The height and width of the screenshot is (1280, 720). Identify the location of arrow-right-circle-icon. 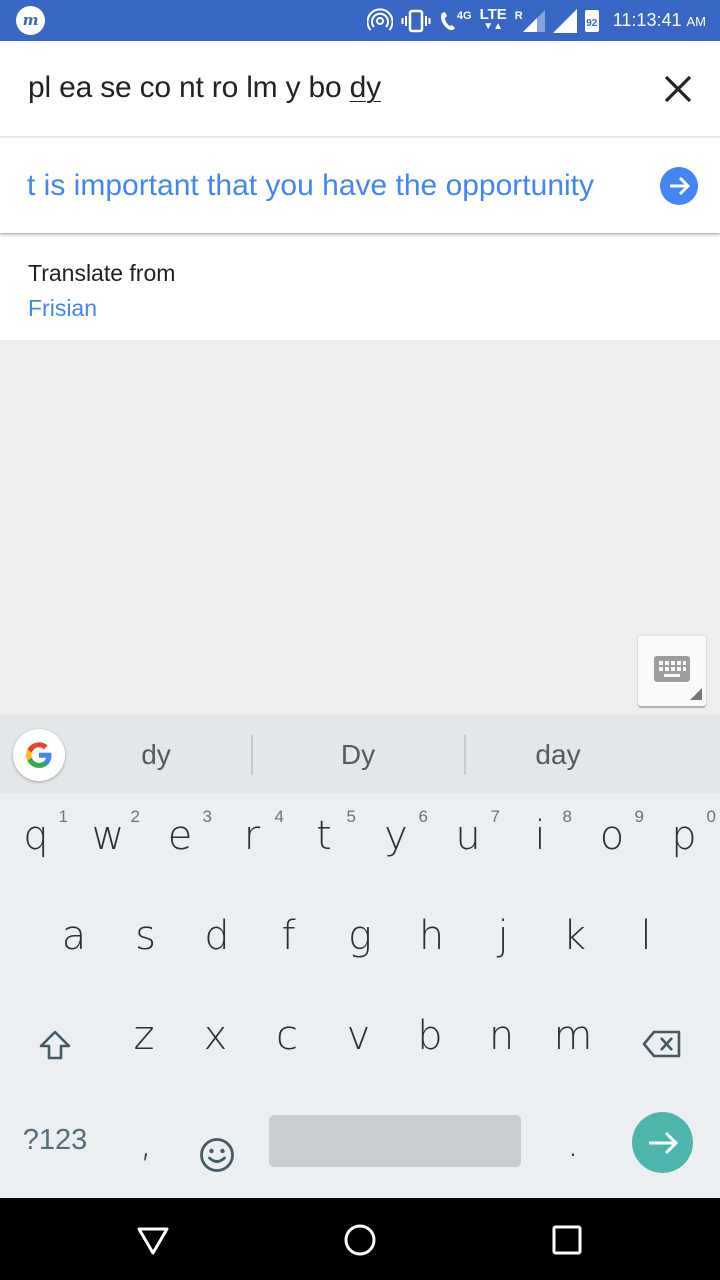
(680, 186).